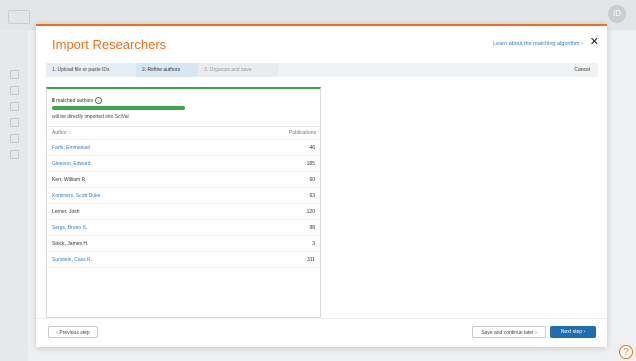  Describe the element at coordinates (14, 90) in the screenshot. I see `sidebar-overview-icon` at that location.